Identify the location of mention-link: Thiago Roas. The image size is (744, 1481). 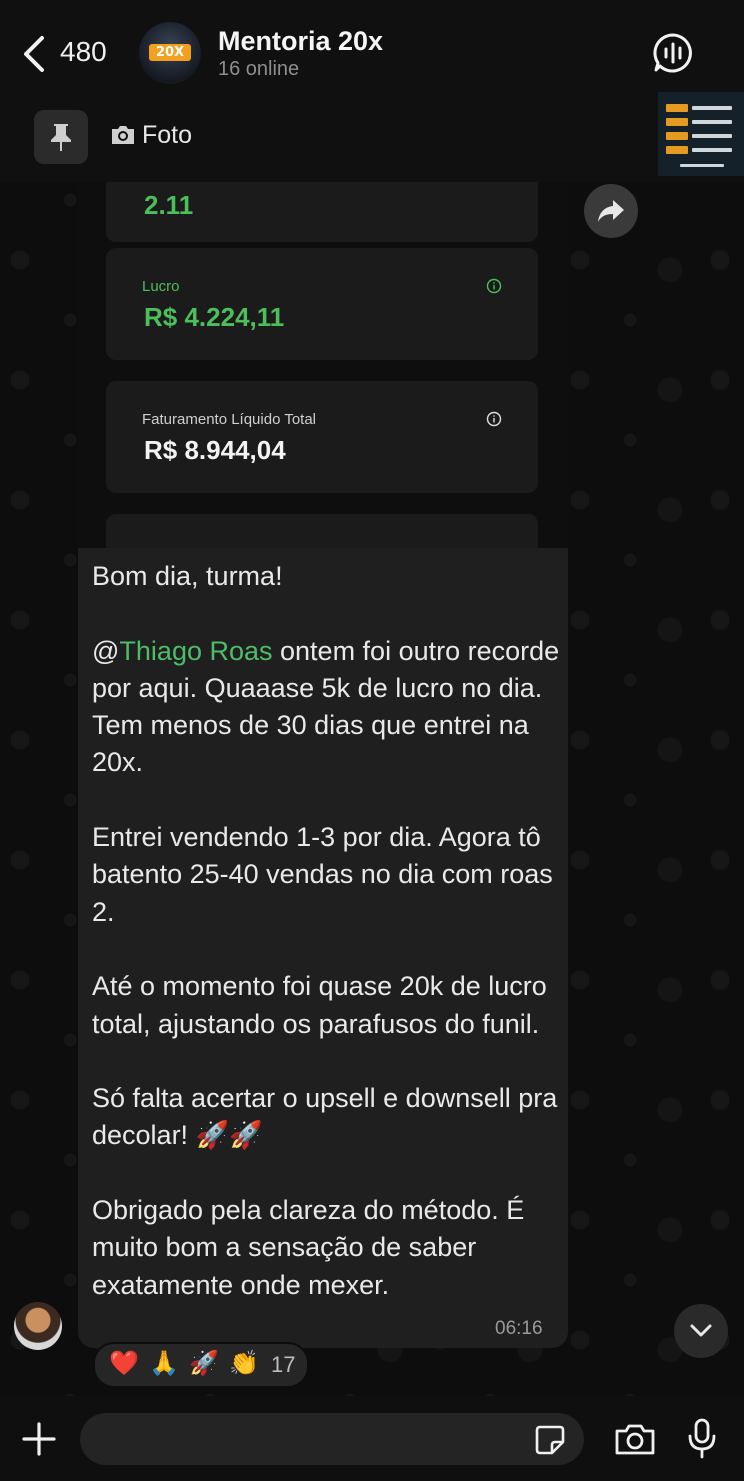
(195, 651).